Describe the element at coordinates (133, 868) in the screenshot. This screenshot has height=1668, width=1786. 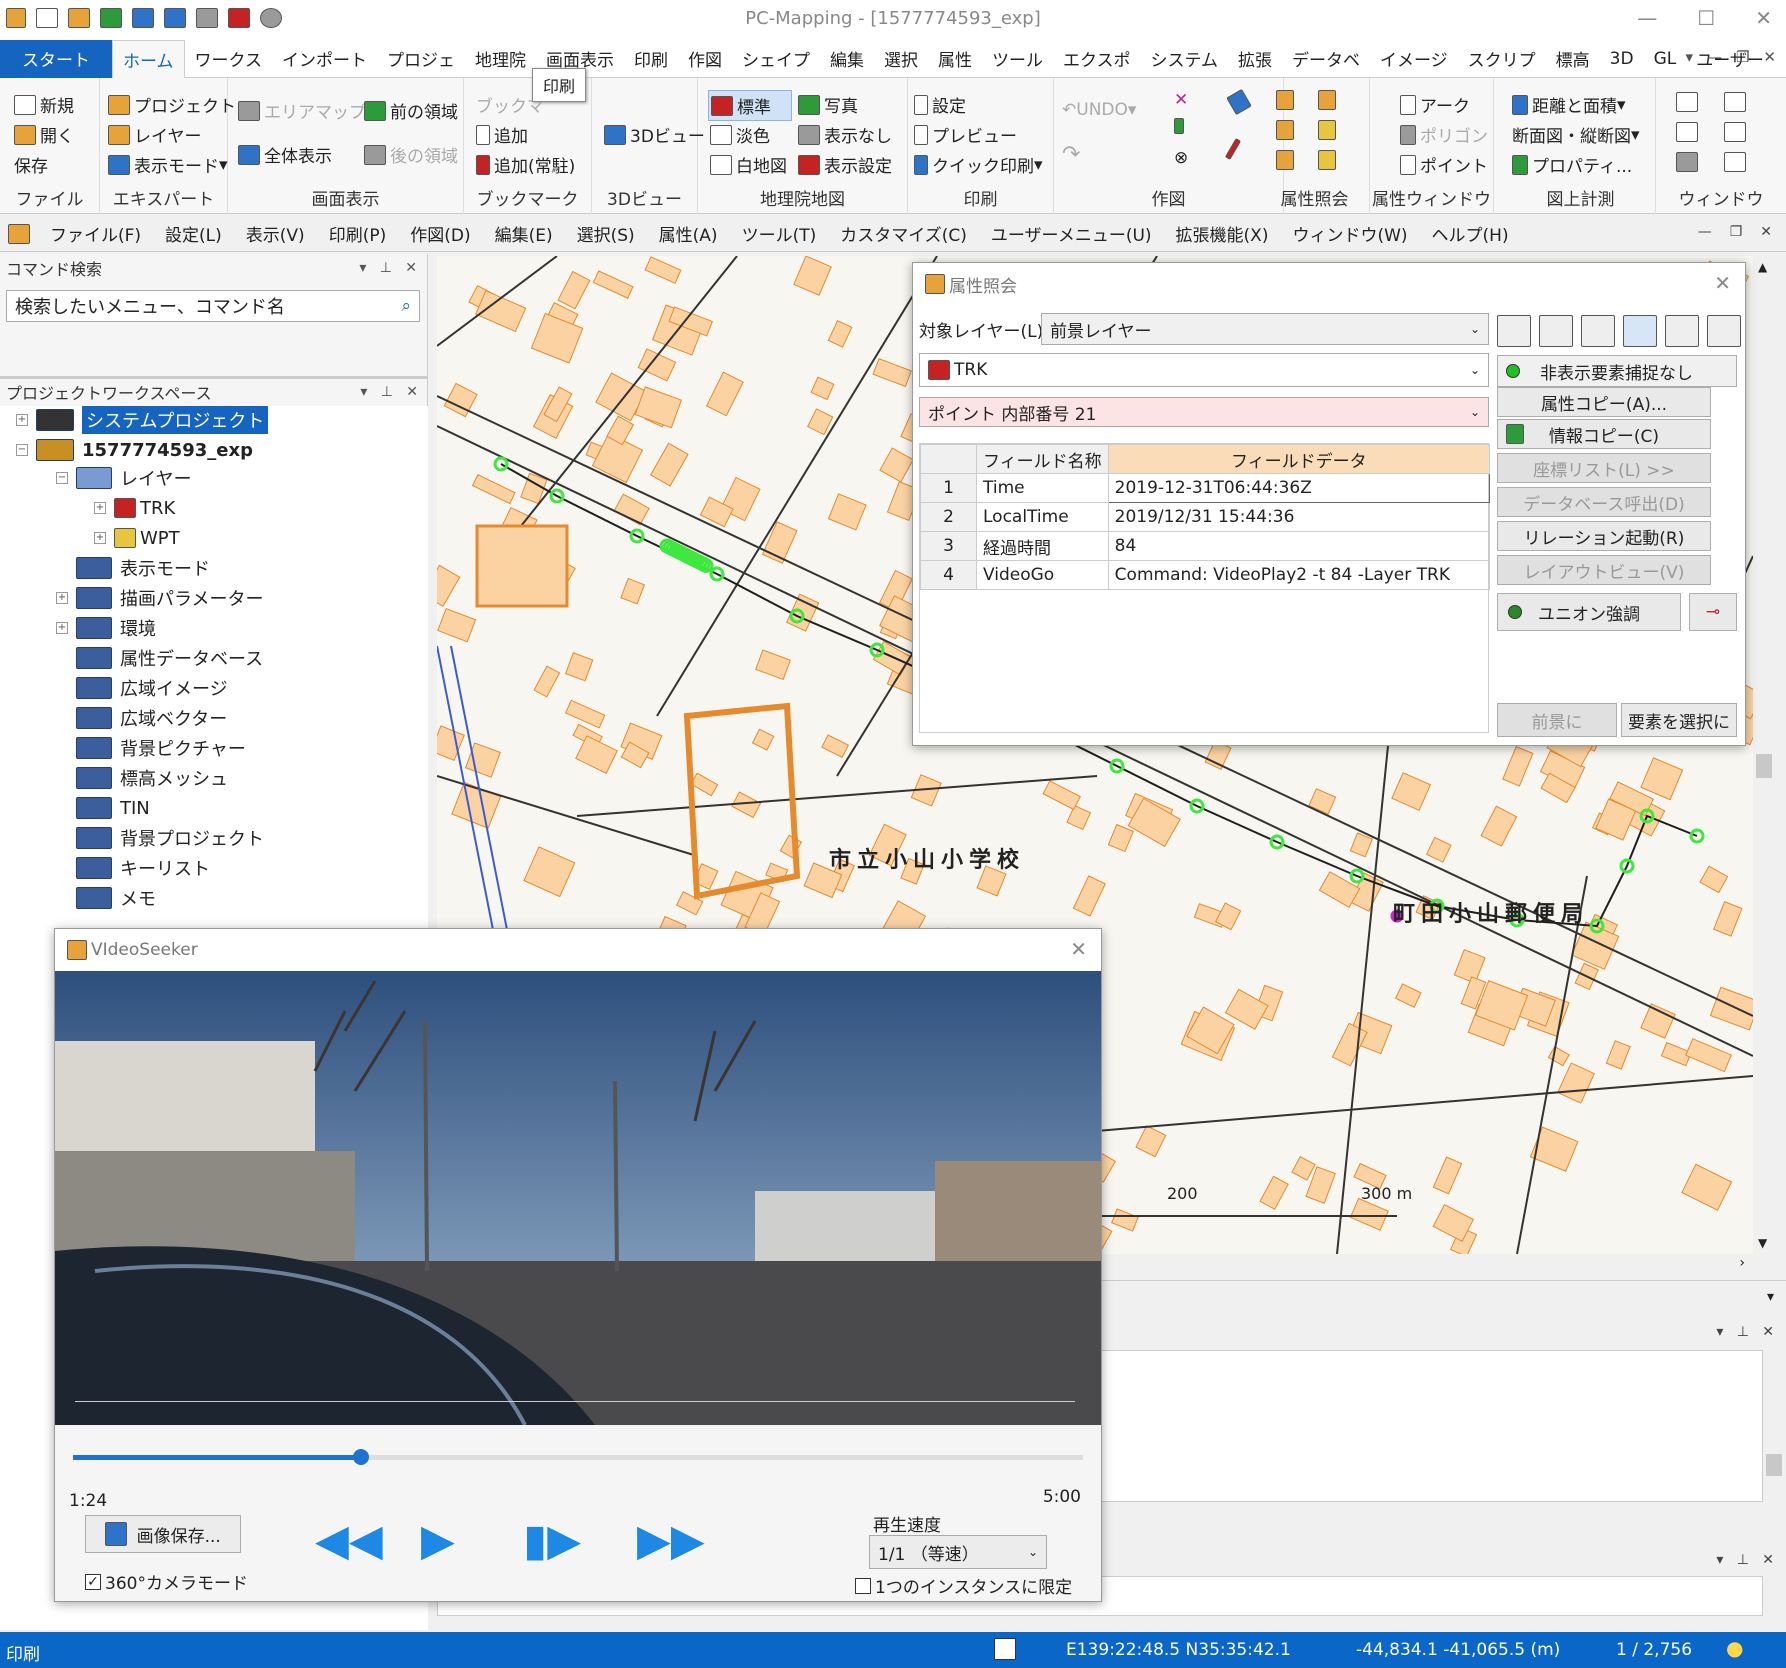
I see `tree-item-10: +キーリスト` at that location.